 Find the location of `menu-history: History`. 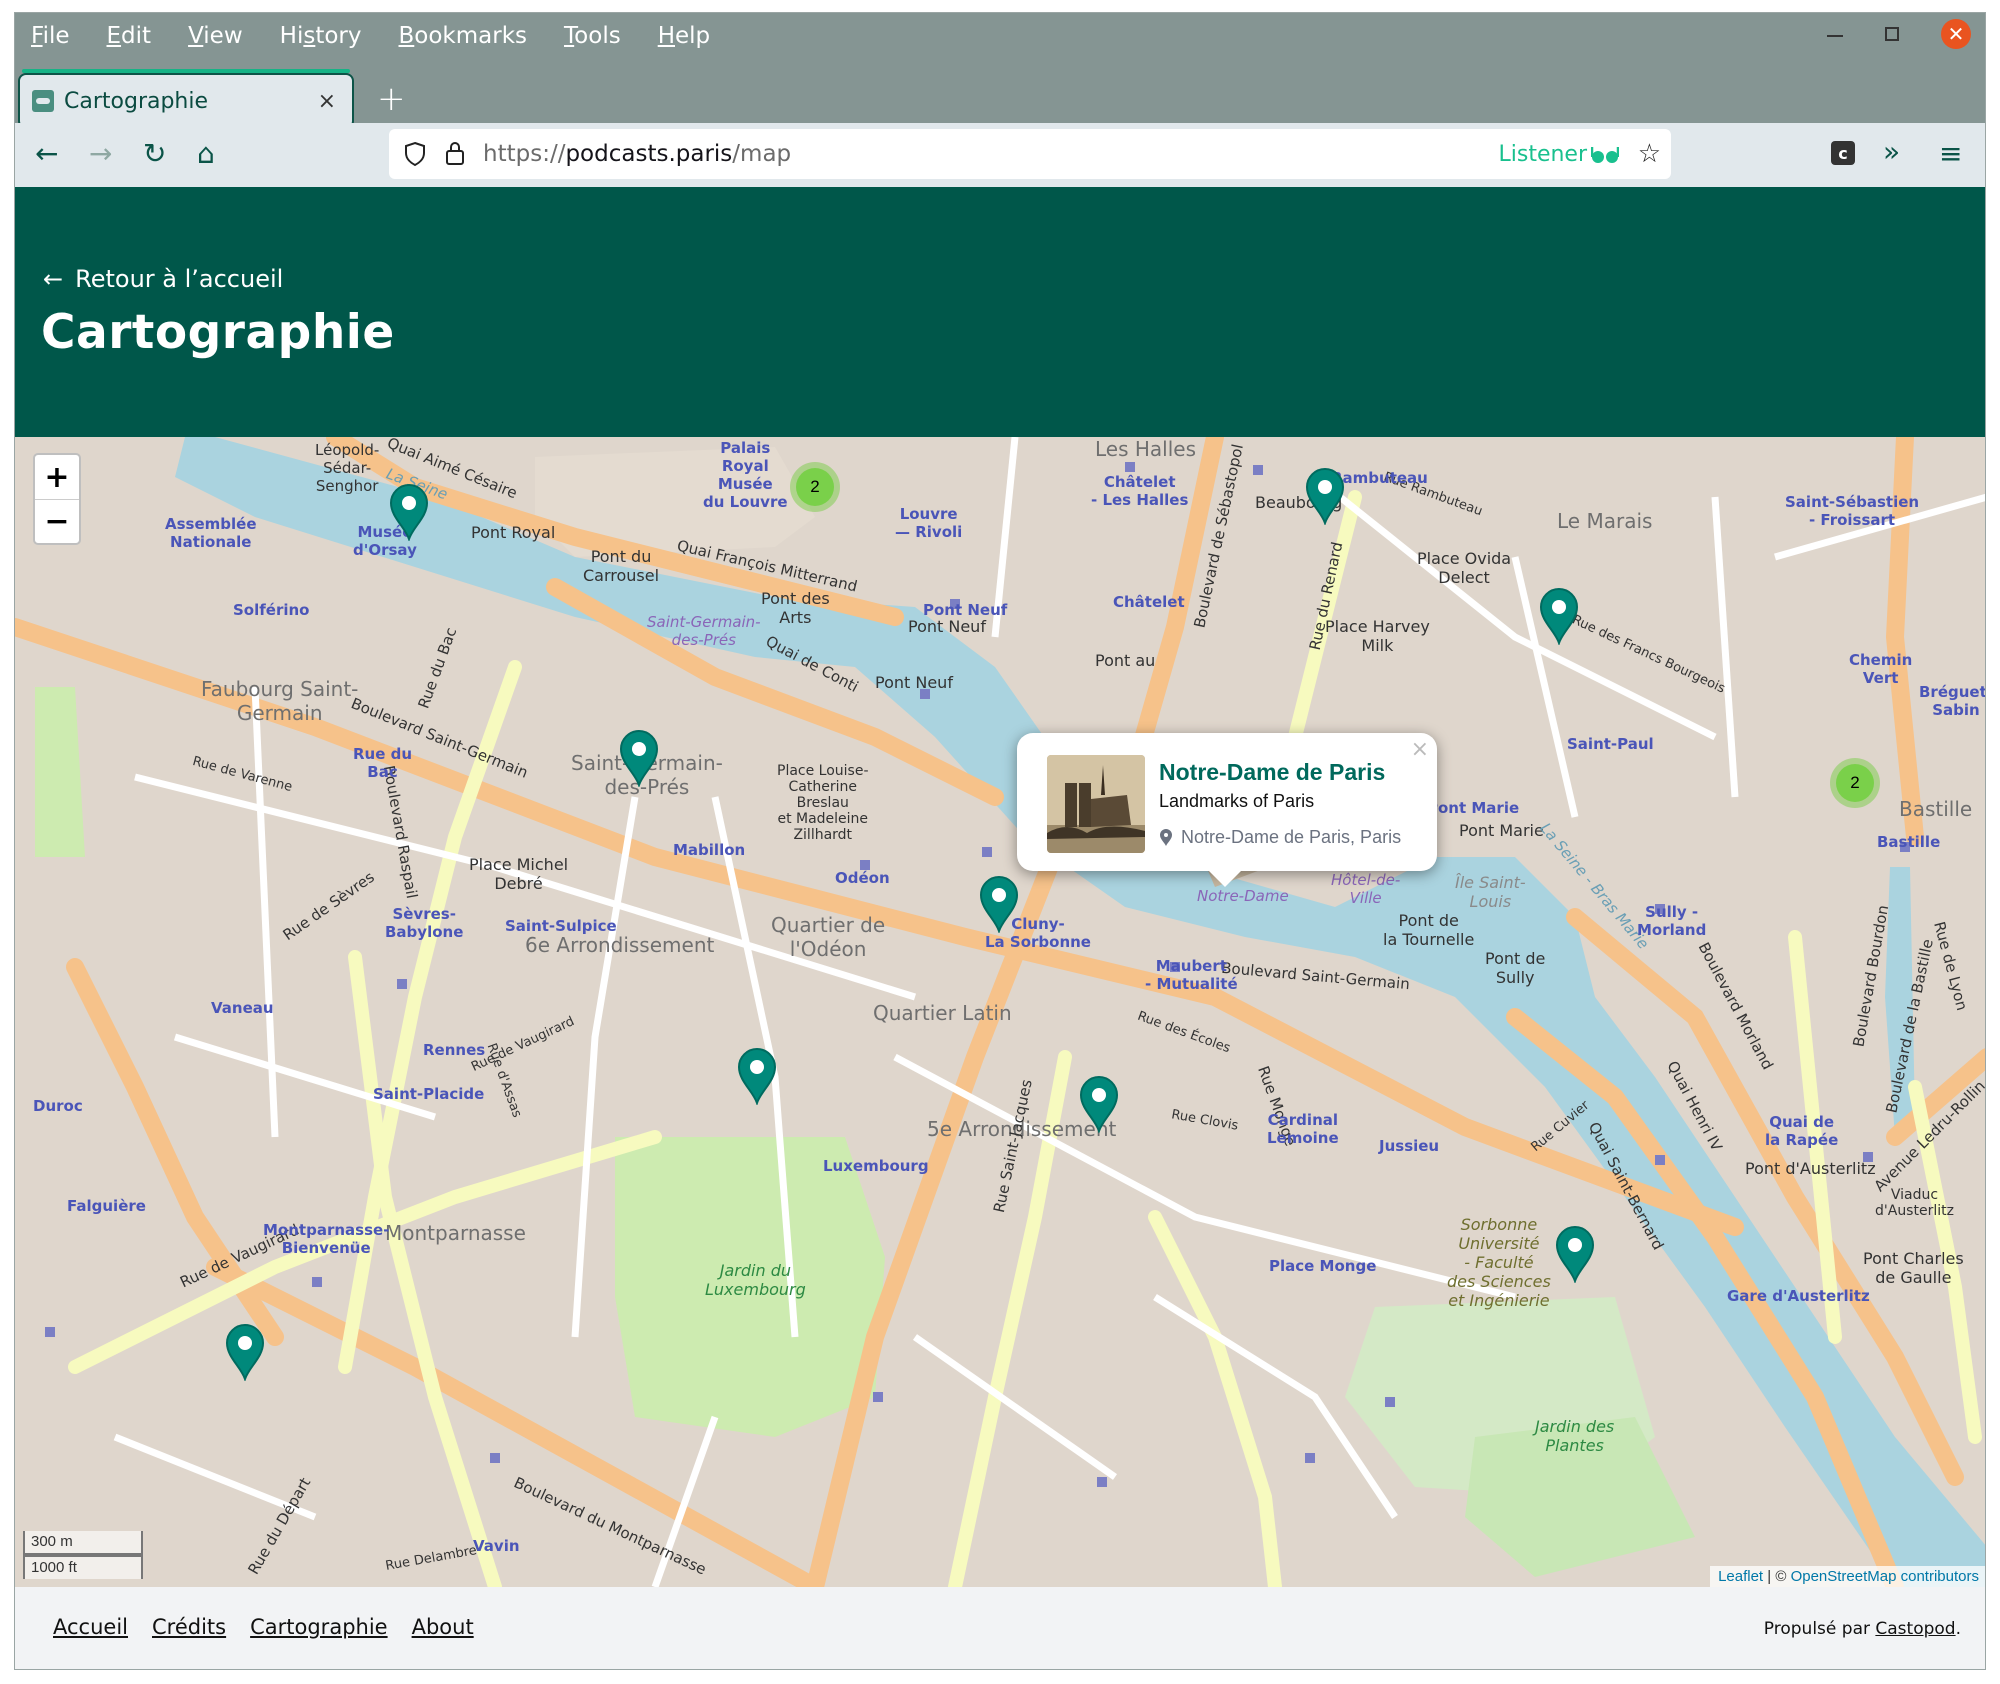

menu-history: History is located at coordinates (321, 36).